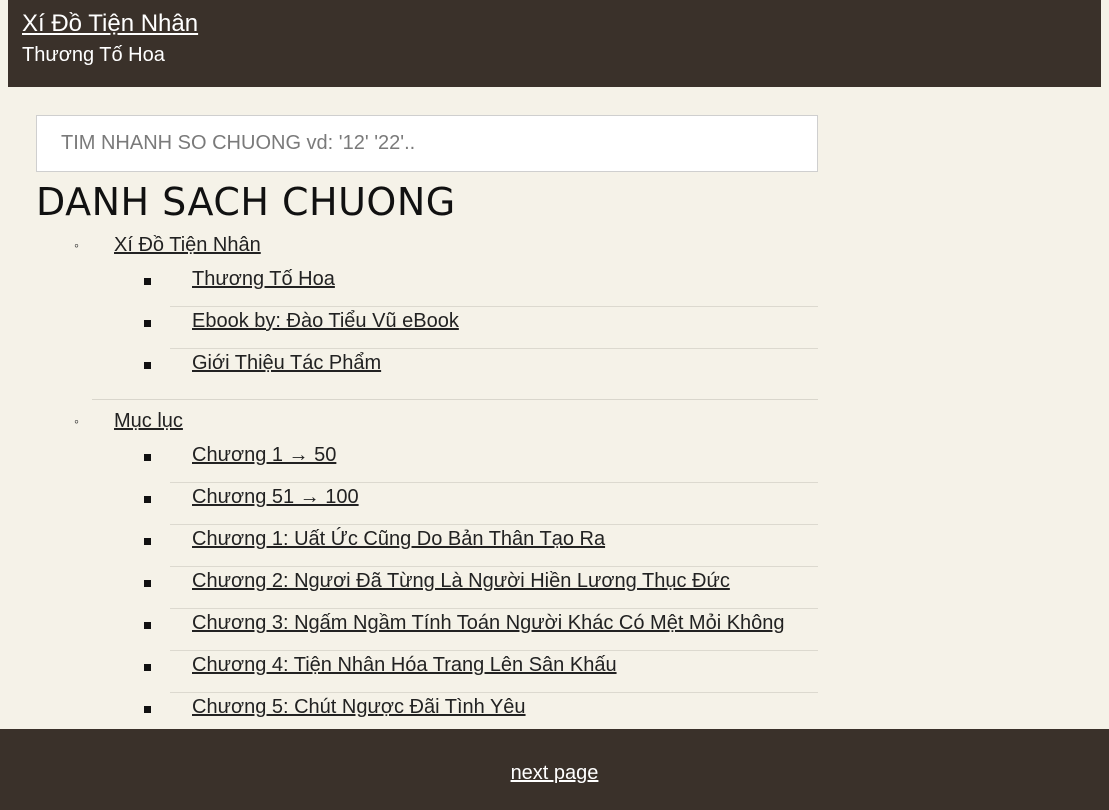 This screenshot has height=810, width=1109. I want to click on list-item: Chương 51 → 100, so click(481, 504).